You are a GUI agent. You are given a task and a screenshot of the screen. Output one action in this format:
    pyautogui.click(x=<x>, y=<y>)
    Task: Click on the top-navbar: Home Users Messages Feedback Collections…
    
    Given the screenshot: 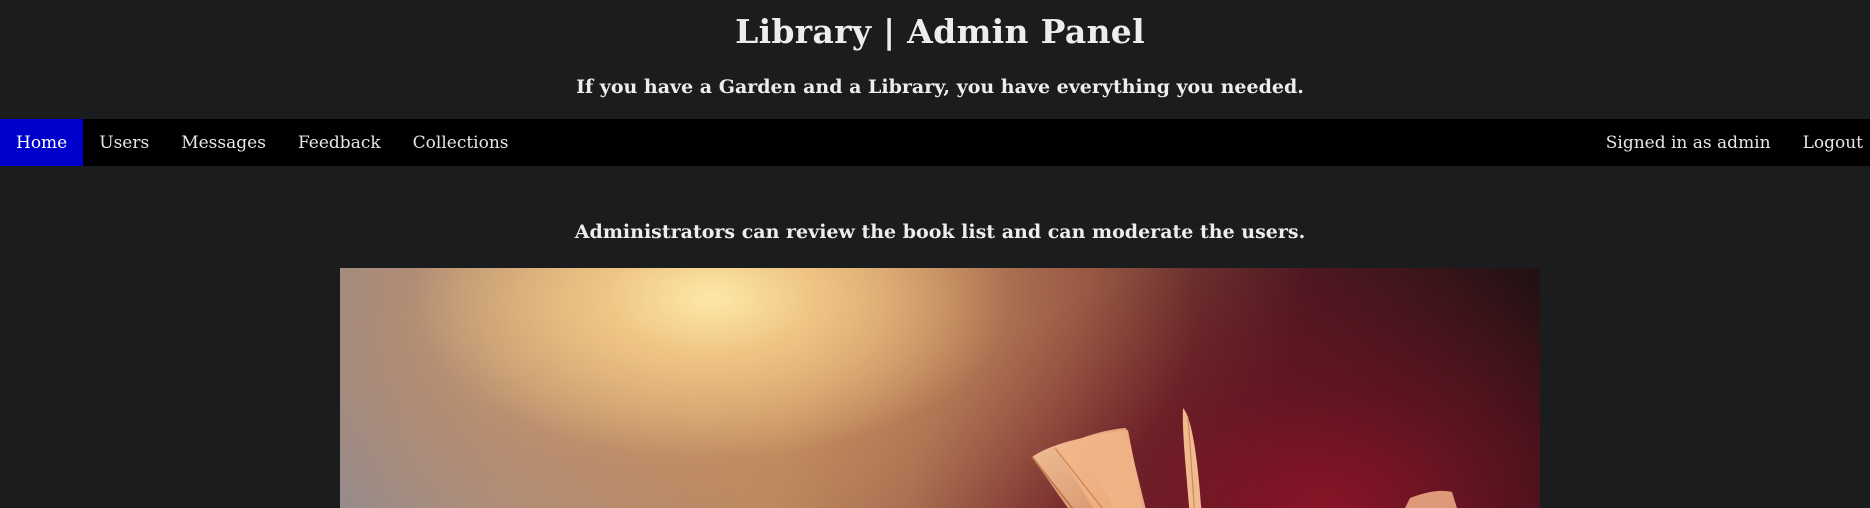 What is the action you would take?
    pyautogui.click(x=935, y=142)
    